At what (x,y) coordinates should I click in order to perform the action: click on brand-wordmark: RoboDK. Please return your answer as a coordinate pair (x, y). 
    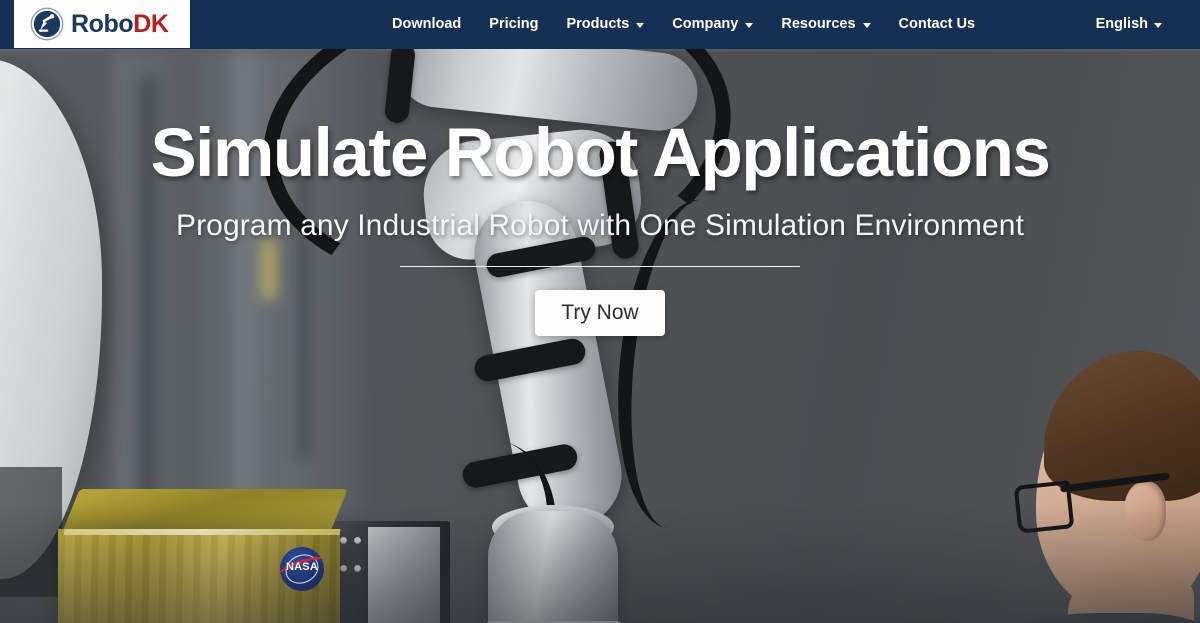
    Looking at the image, I should click on (120, 23).